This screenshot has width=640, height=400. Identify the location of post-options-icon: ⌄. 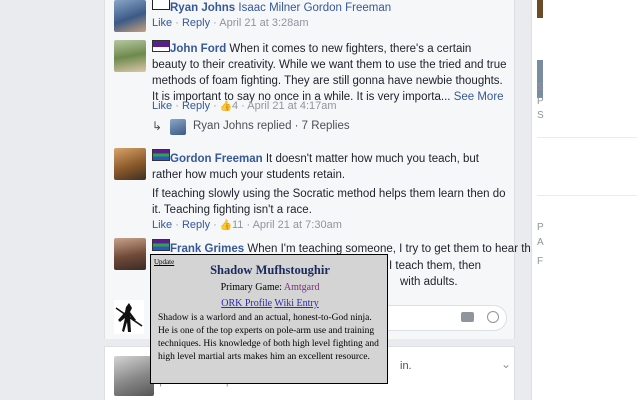
(506, 364).